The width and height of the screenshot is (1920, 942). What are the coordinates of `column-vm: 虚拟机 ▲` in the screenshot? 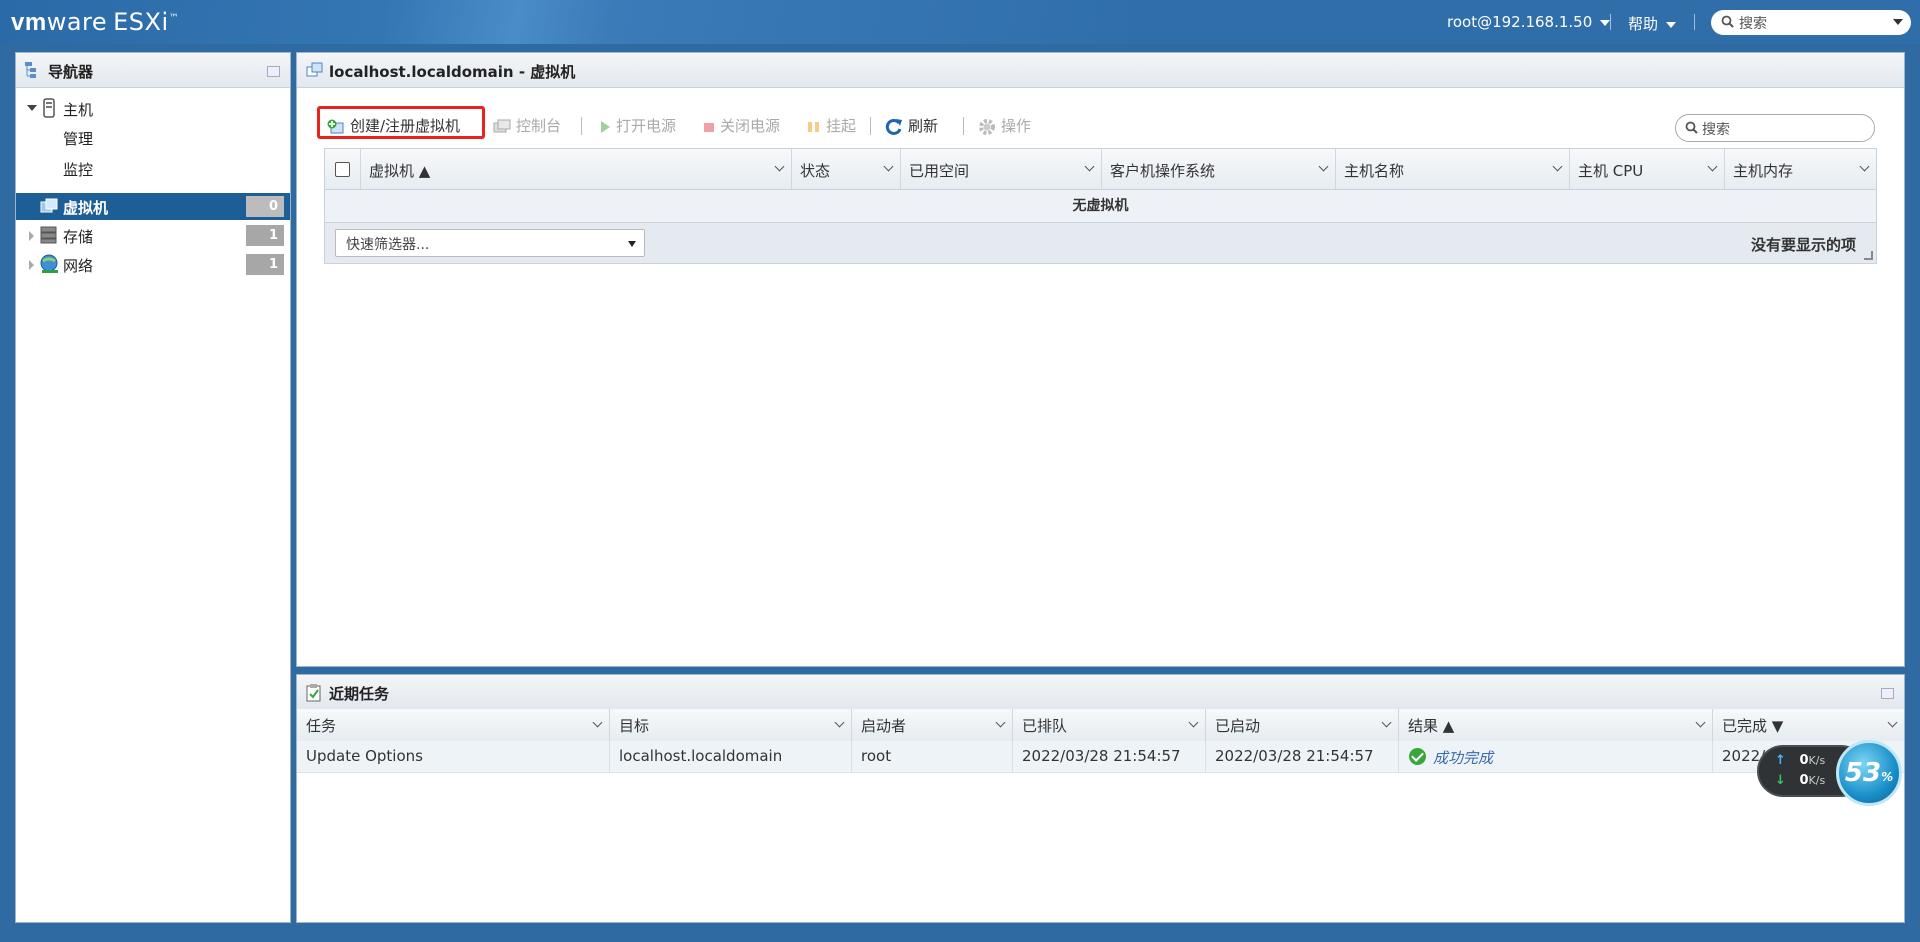 It's located at (576, 169).